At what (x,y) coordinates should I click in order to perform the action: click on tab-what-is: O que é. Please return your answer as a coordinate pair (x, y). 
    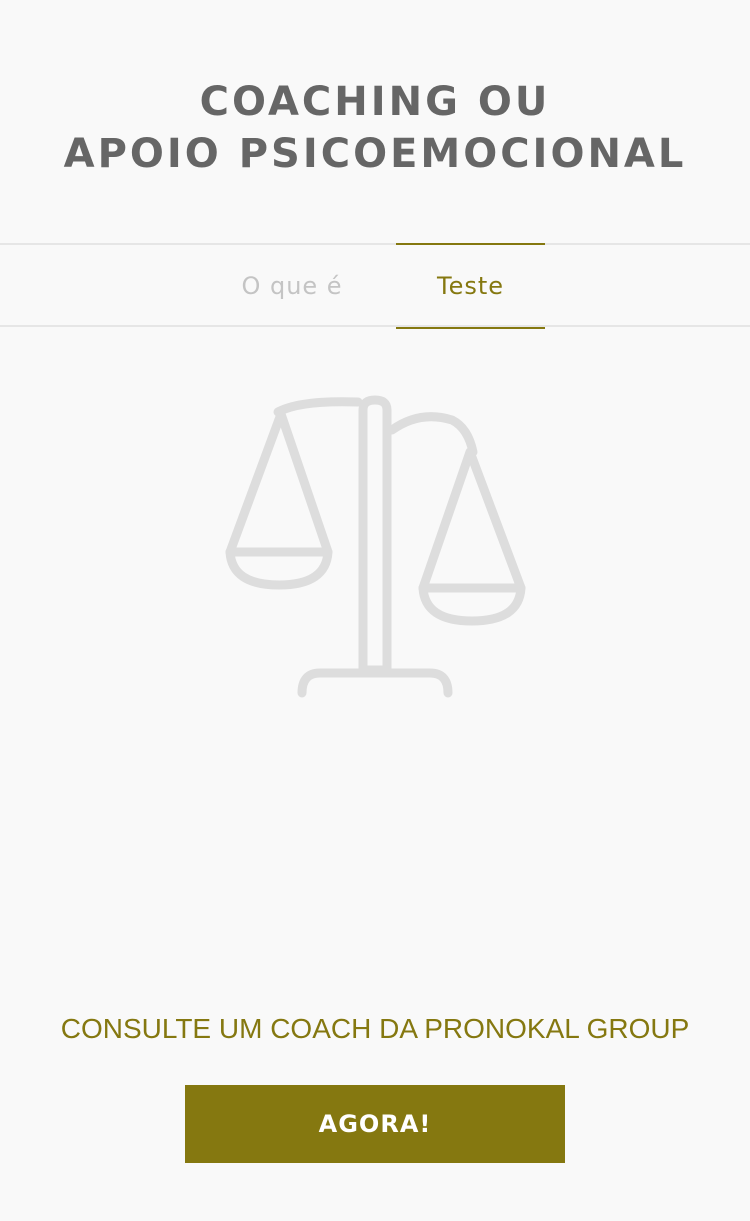
    Looking at the image, I should click on (292, 286).